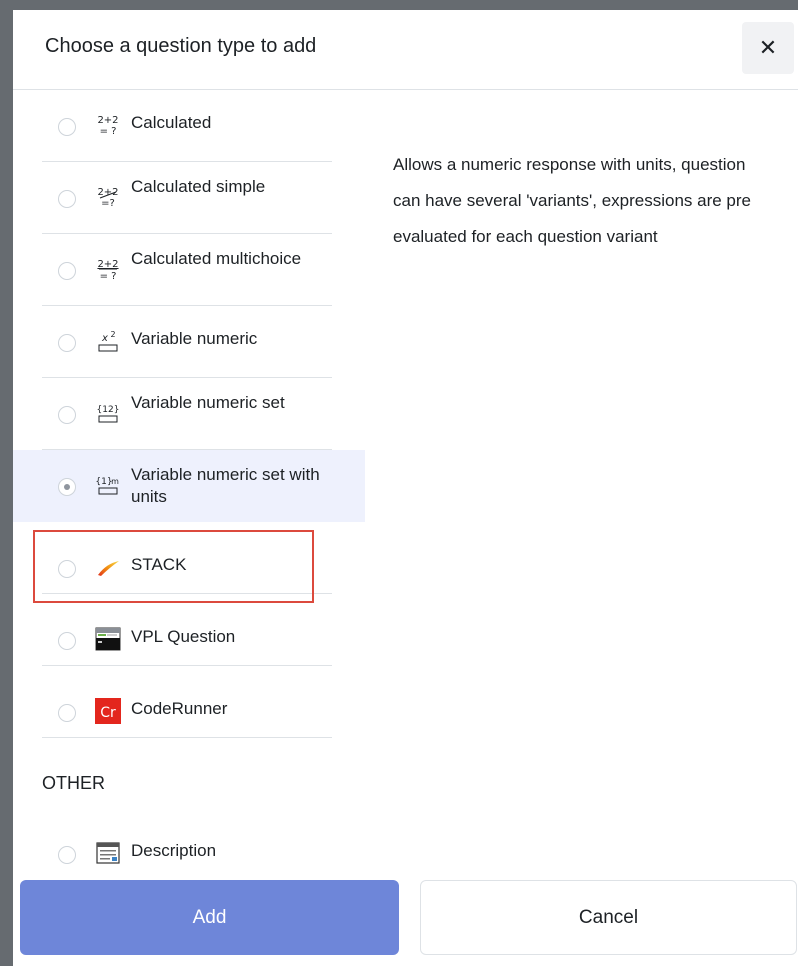 The width and height of the screenshot is (798, 966). I want to click on selection-highlight-box, so click(173, 566).